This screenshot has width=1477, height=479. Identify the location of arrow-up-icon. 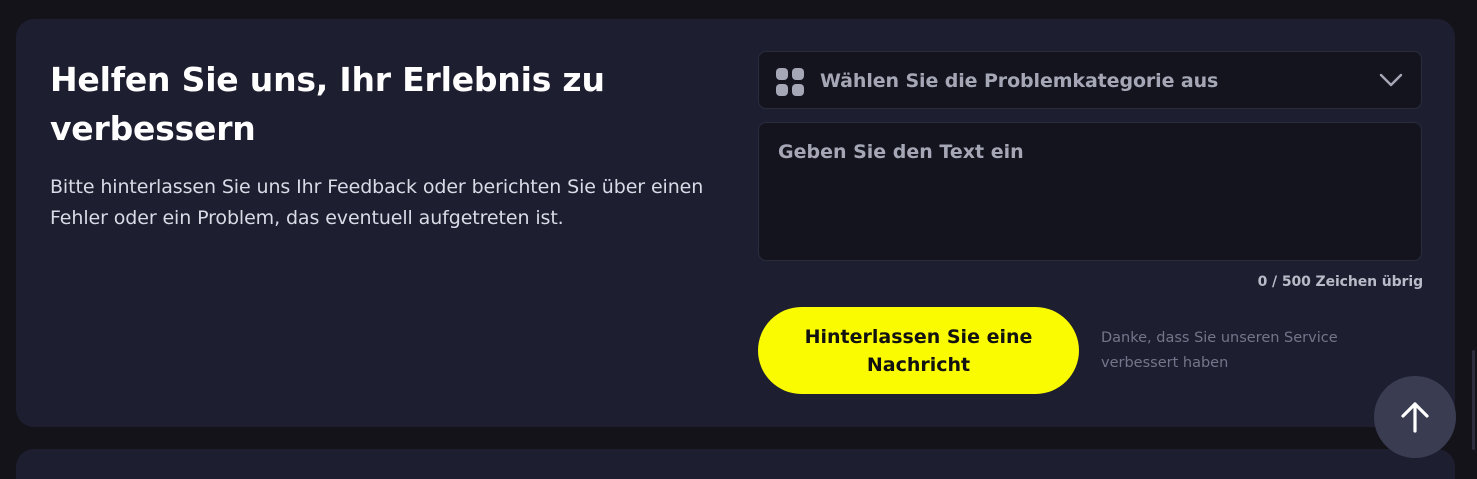
(1415, 417).